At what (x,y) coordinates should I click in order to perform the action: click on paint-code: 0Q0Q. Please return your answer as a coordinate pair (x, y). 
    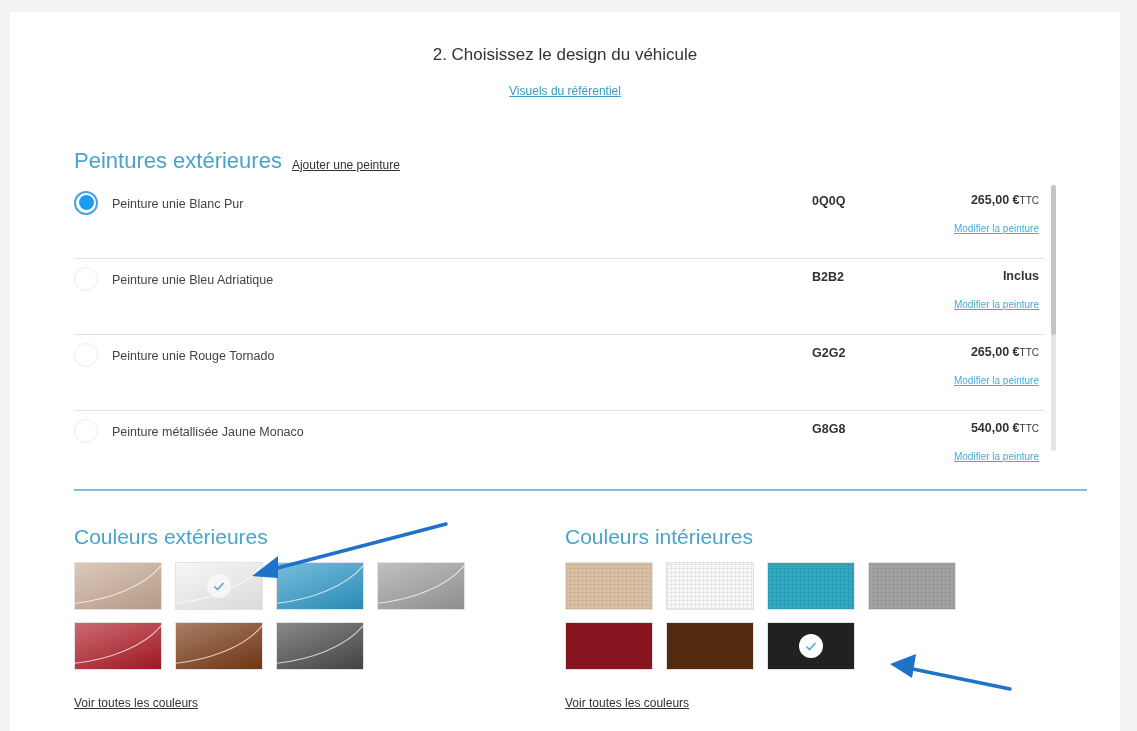
    Looking at the image, I should click on (829, 201).